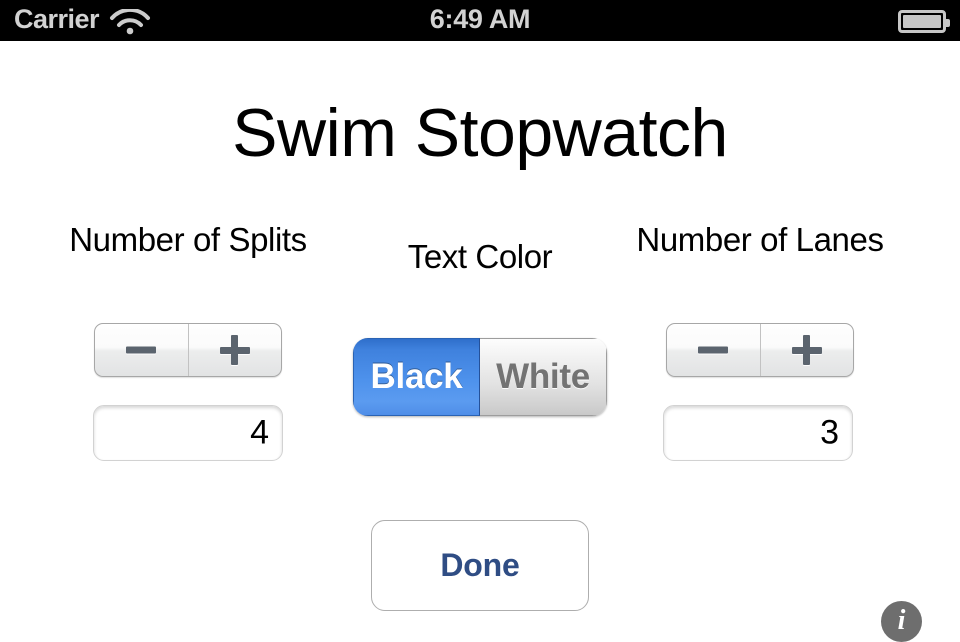  I want to click on info-icon: i, so click(901, 621).